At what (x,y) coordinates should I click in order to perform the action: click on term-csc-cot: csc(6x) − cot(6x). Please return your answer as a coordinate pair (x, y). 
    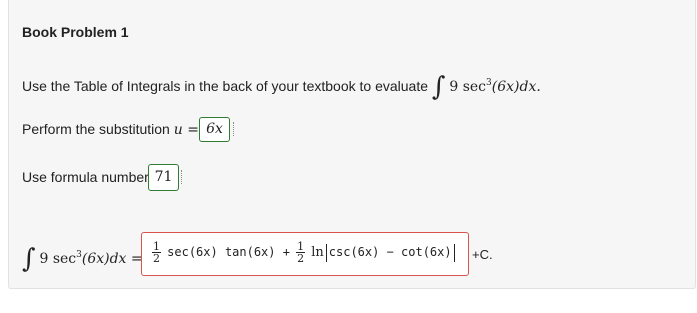
    Looking at the image, I should click on (390, 252).